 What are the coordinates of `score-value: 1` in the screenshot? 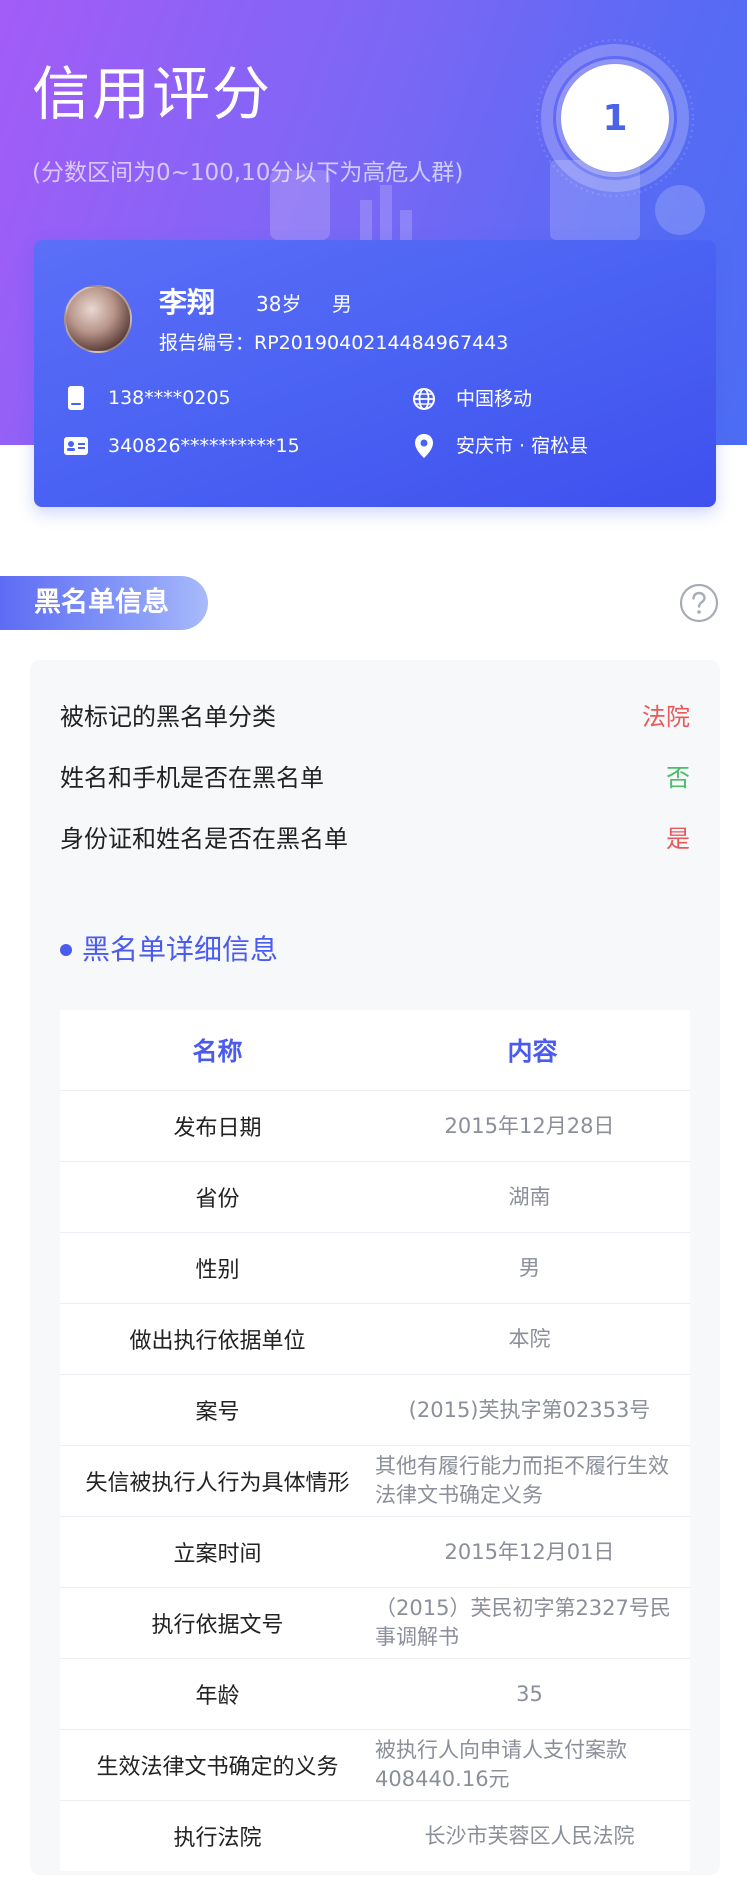 It's located at (615, 118).